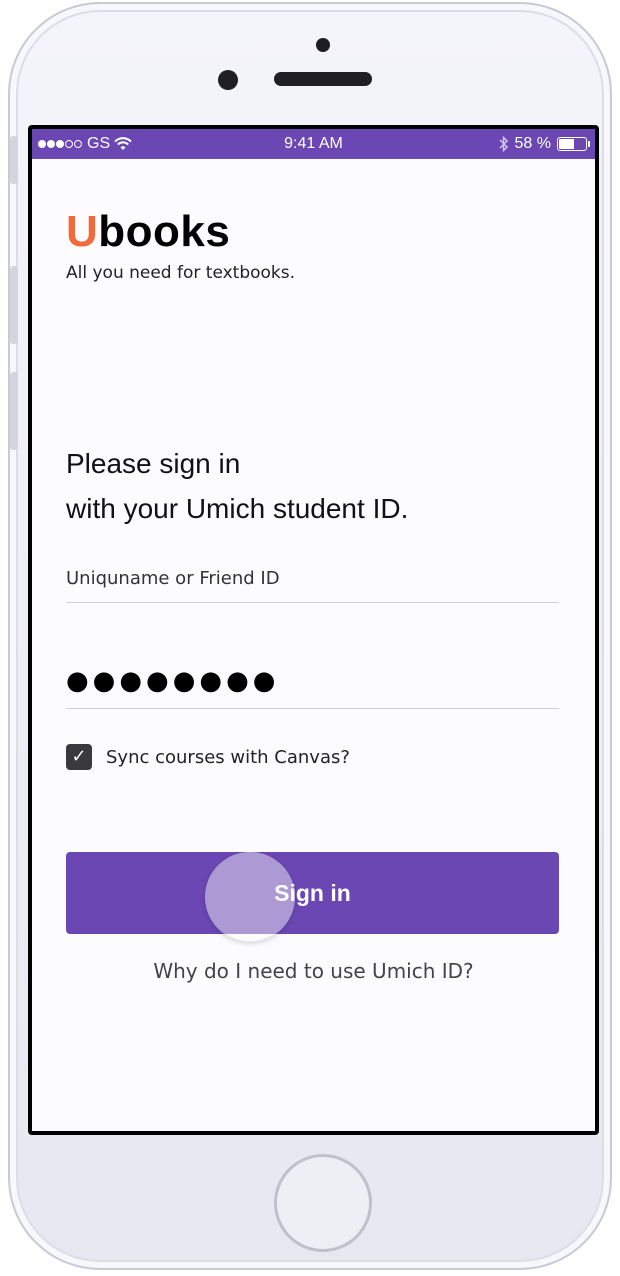  I want to click on app-logo: Ubooks, so click(148, 232).